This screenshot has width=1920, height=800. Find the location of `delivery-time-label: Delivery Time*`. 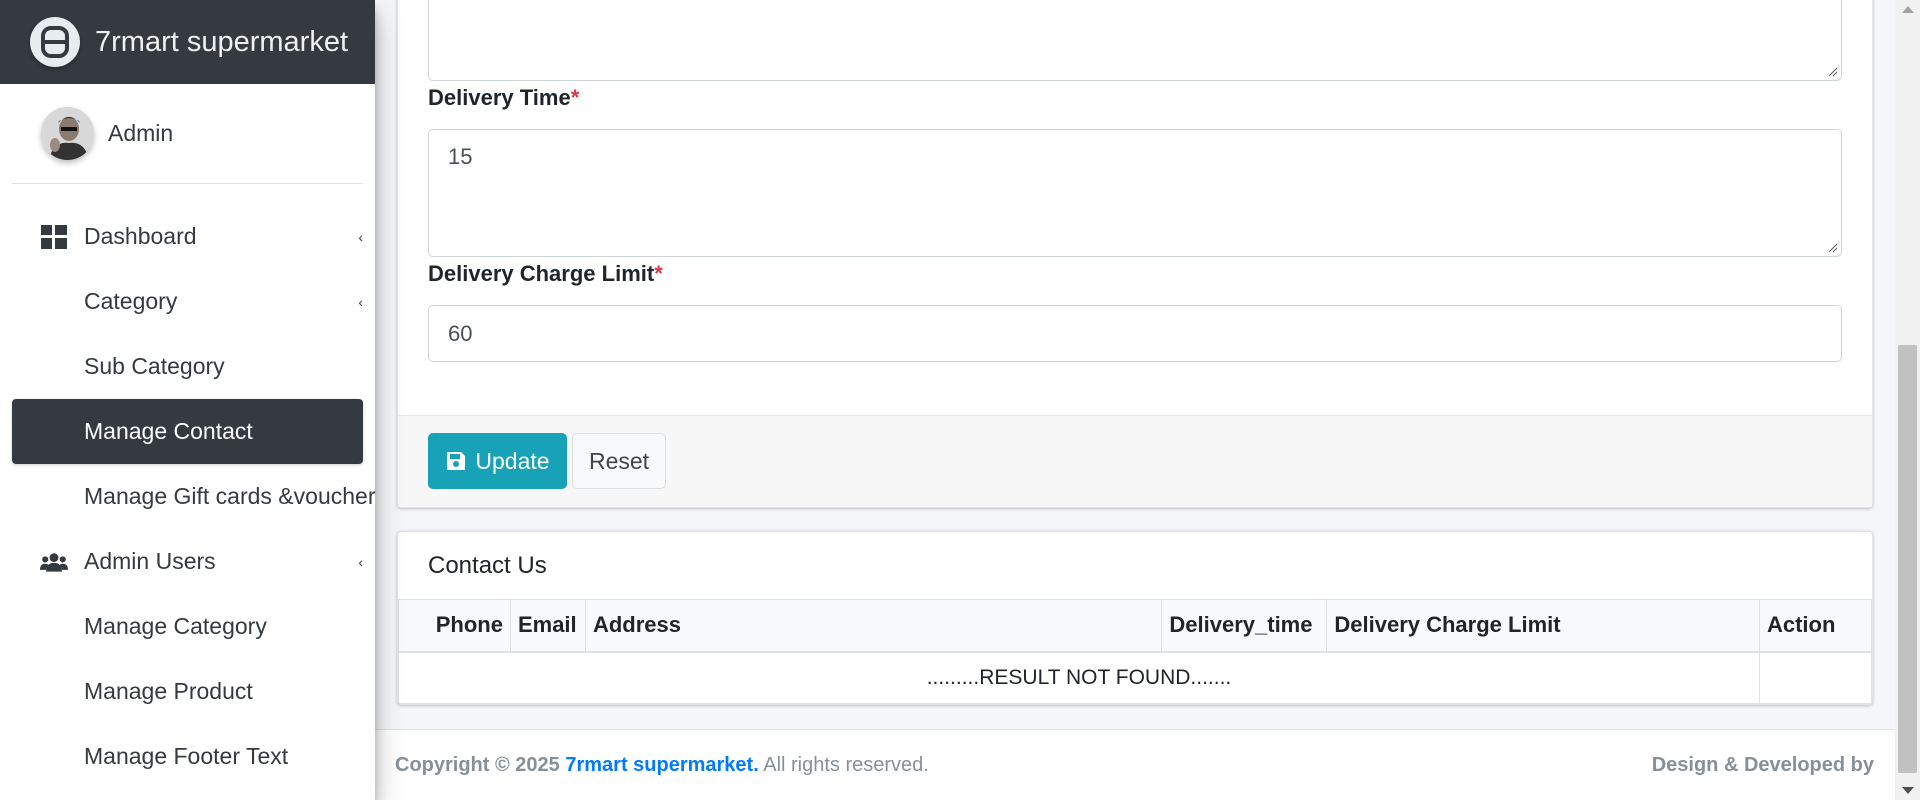

delivery-time-label: Delivery Time* is located at coordinates (504, 97).